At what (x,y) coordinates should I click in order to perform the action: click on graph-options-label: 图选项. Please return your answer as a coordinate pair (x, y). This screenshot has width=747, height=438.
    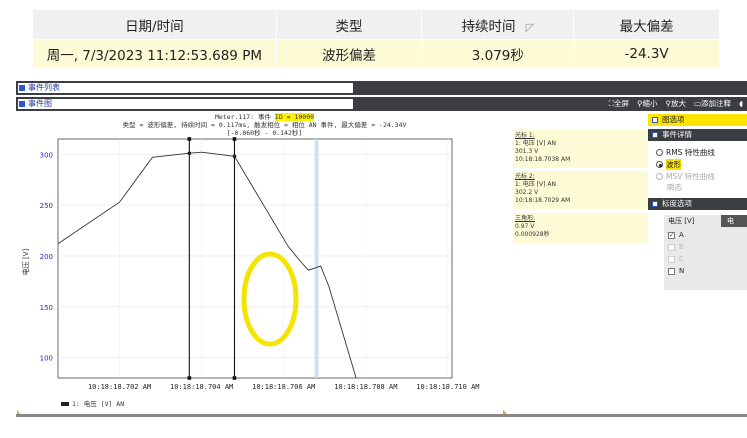
    Looking at the image, I should click on (673, 119).